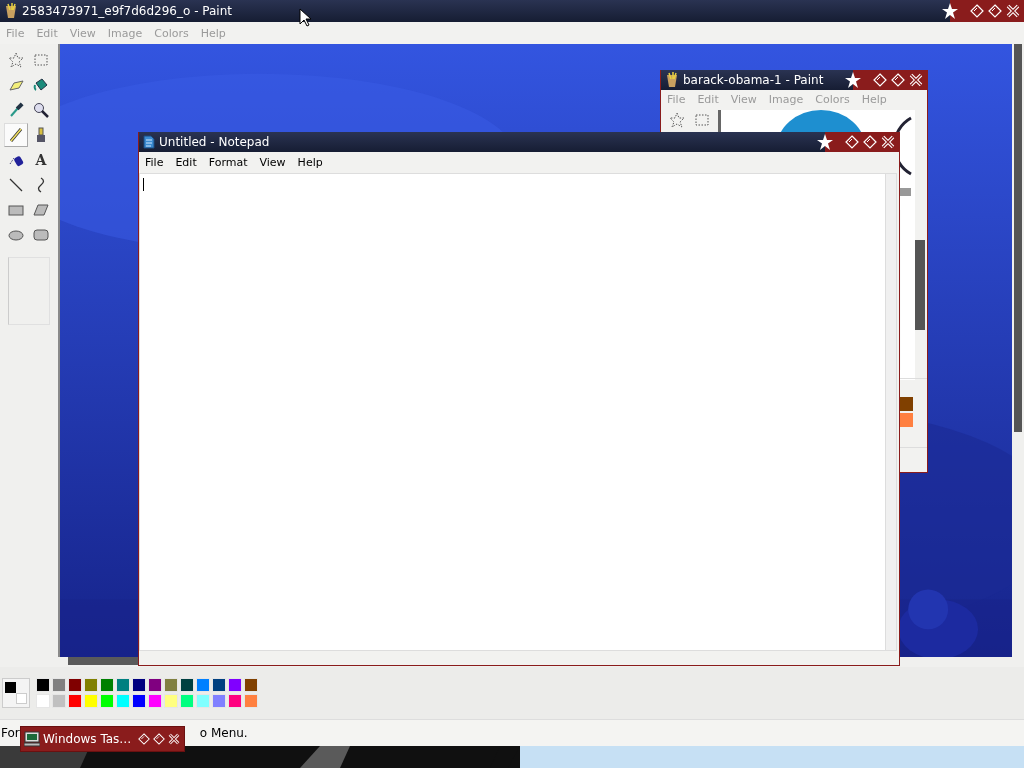  What do you see at coordinates (41, 85) in the screenshot?
I see `paint-bucket-icon` at bounding box center [41, 85].